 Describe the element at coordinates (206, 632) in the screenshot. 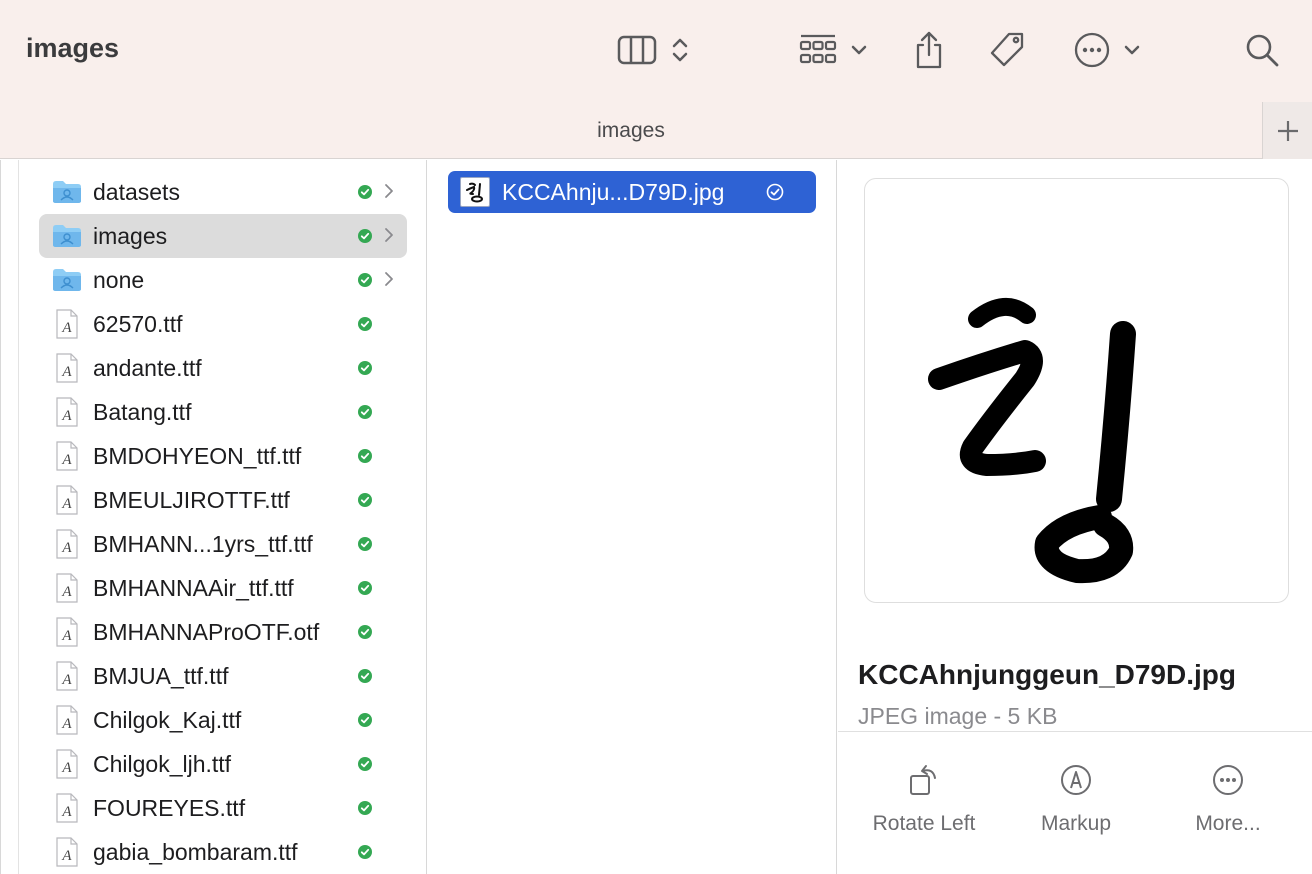

I see `file-item-label: BMHANNAProOTF.otf` at that location.